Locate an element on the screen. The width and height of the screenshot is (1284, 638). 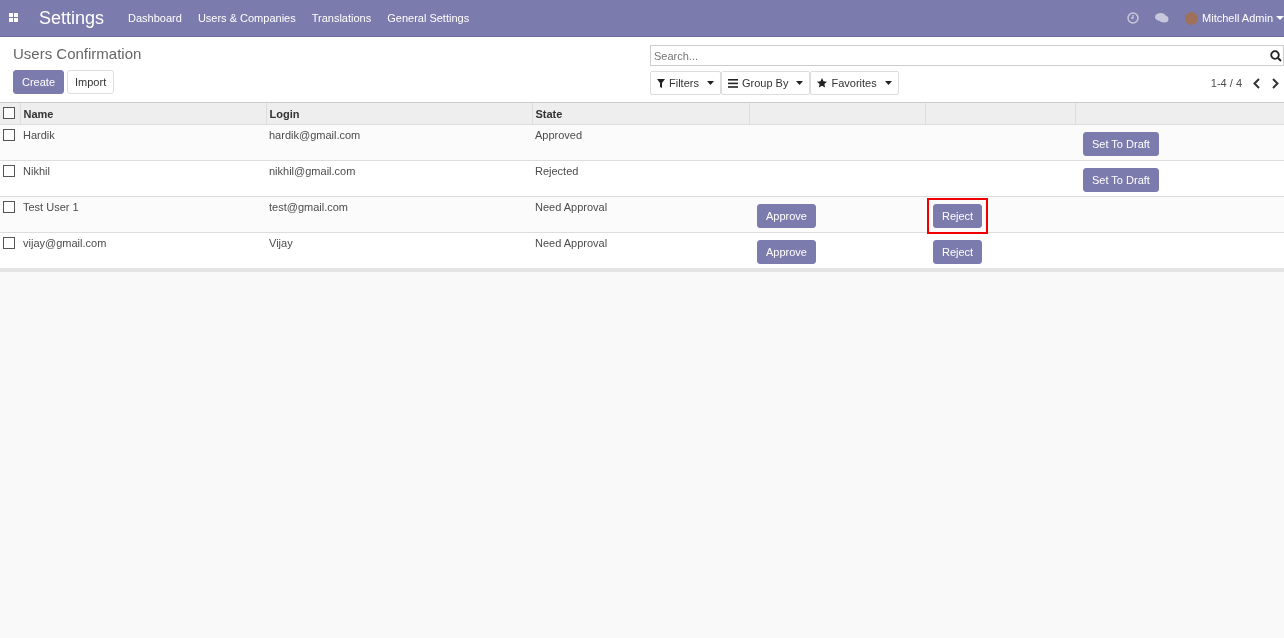
chevron-left-icon is located at coordinates (1256, 83).